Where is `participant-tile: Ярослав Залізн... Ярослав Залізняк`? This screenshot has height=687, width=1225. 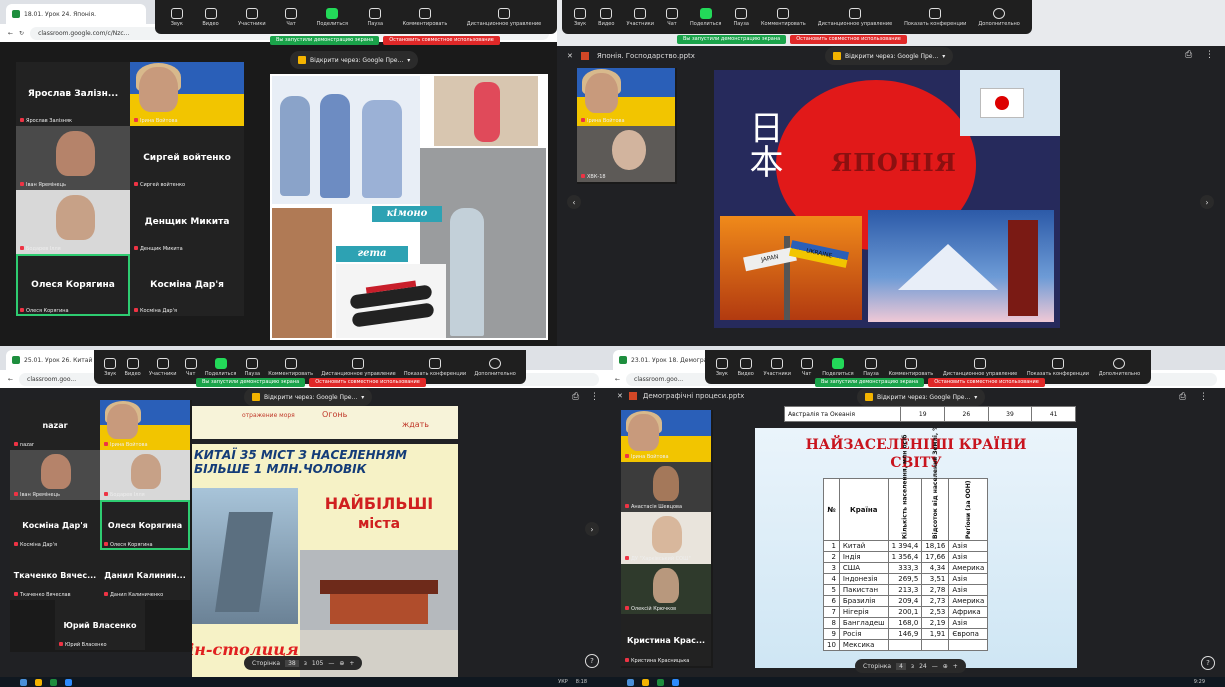 participant-tile: Ярослав Залізн... Ярослав Залізняк is located at coordinates (73, 94).